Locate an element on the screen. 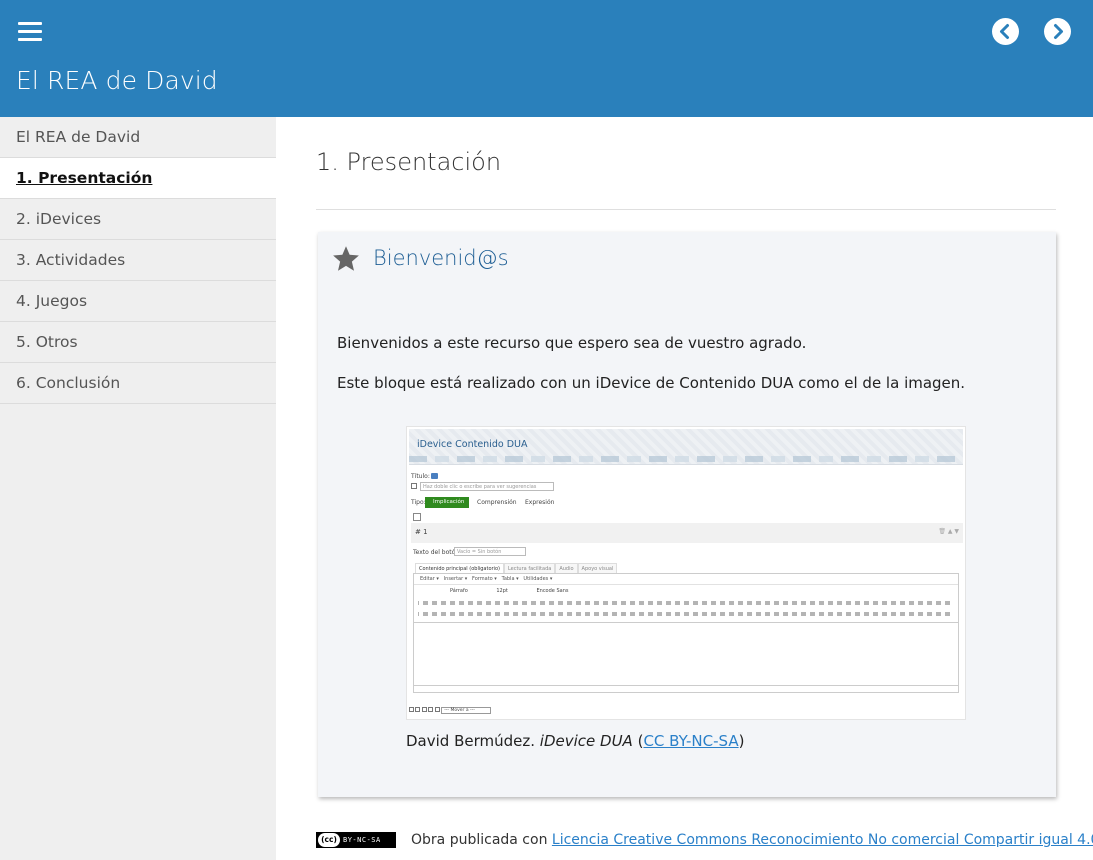 The width and height of the screenshot is (1093, 860). screenshot-tipo-label: Tipo: is located at coordinates (418, 502).